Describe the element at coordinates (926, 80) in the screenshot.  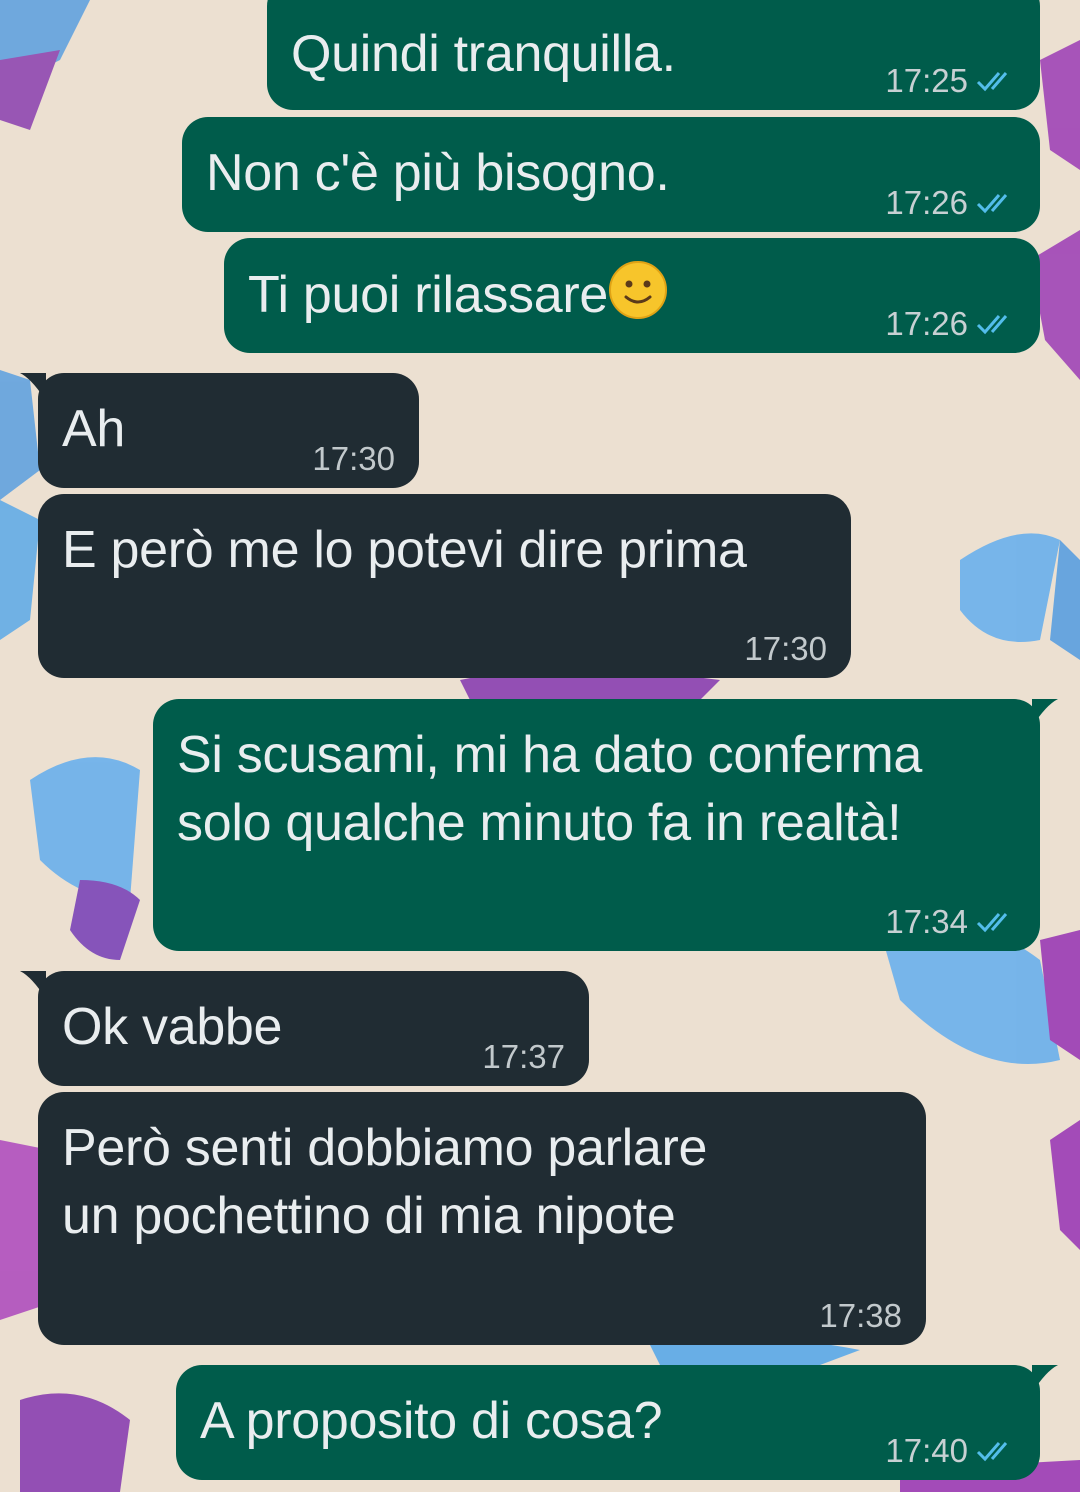
I see `message-time: 17:25` at that location.